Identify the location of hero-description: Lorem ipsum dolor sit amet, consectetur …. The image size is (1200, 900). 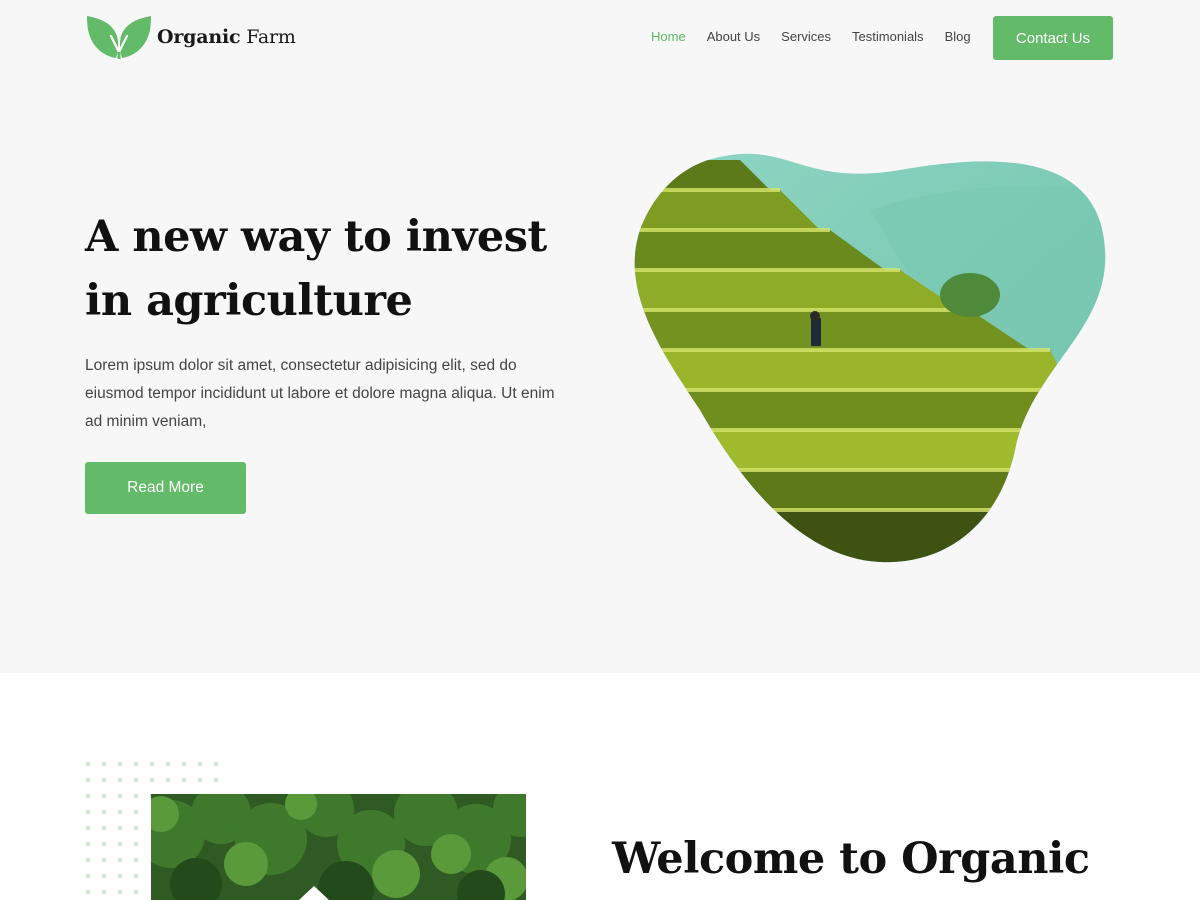
(320, 393).